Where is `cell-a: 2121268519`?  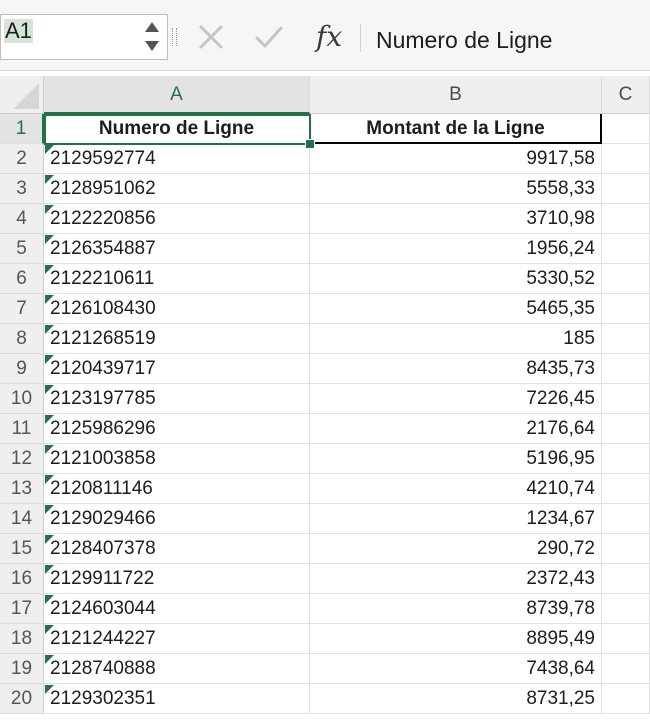 cell-a: 2121268519 is located at coordinates (177, 339).